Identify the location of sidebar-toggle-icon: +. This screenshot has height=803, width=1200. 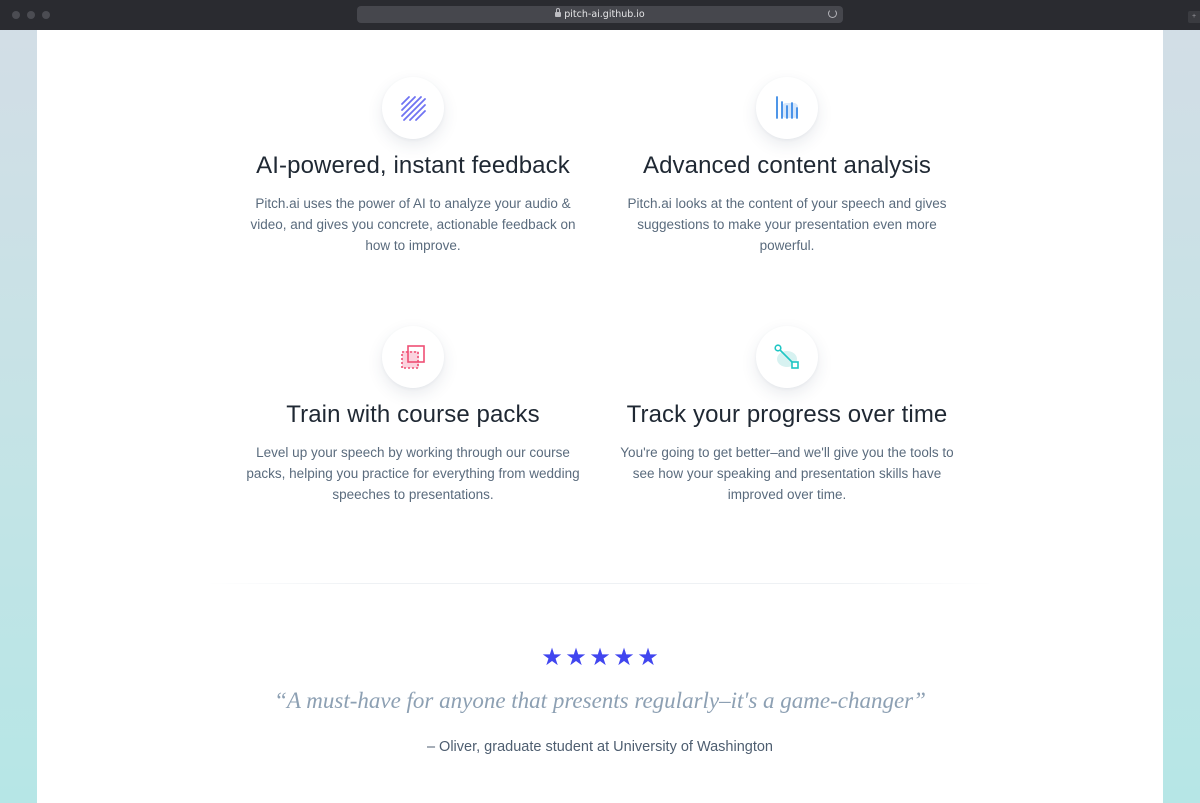
(1194, 17).